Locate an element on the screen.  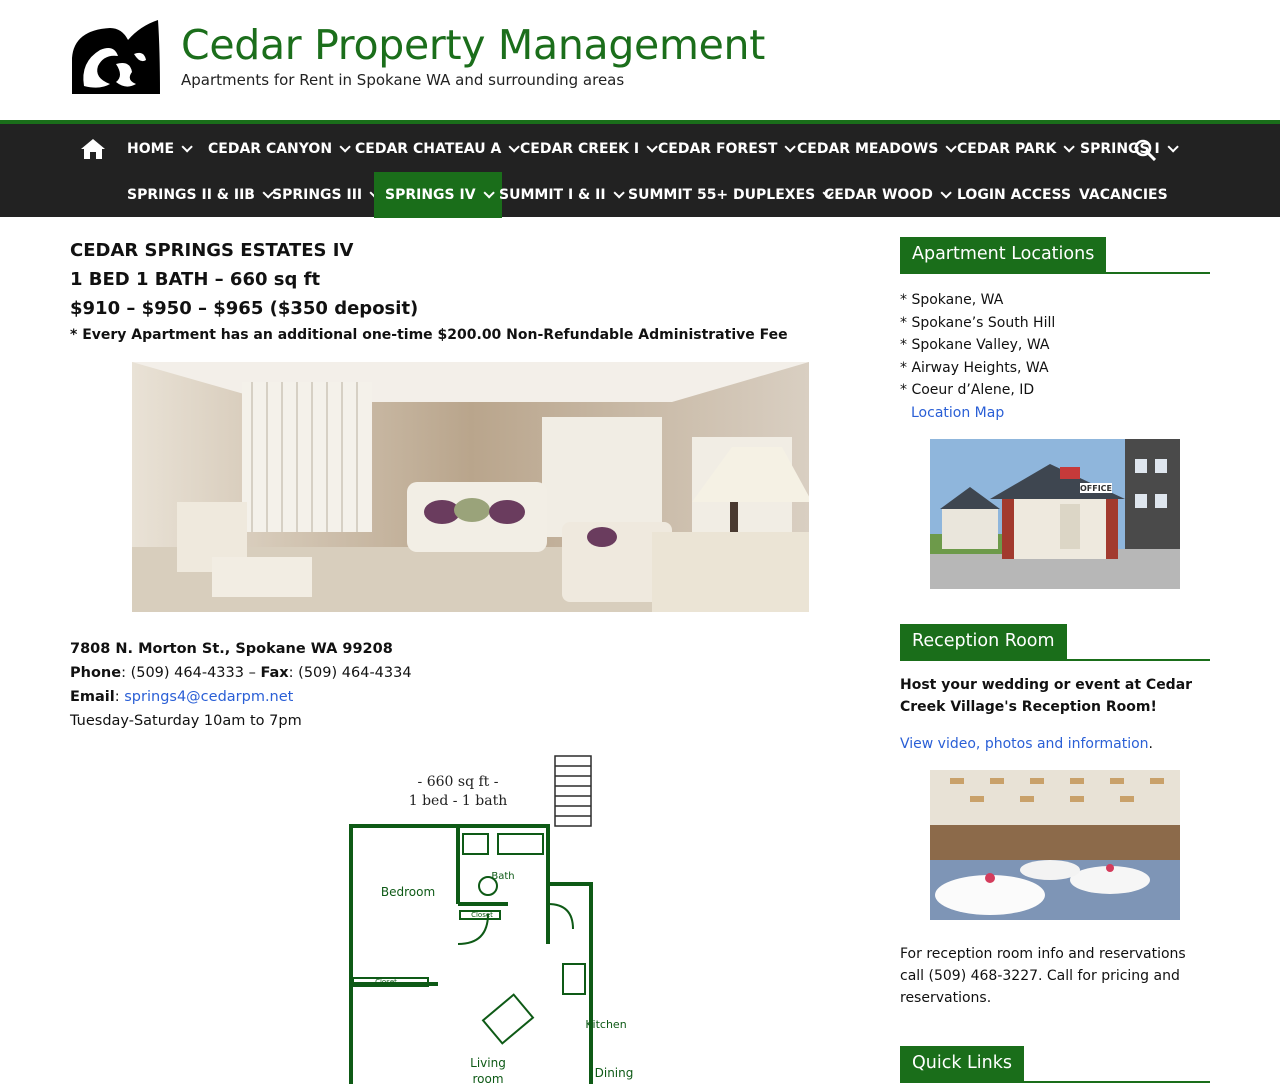
reception-link-line: View video, photos and information. is located at coordinates (1055, 744).